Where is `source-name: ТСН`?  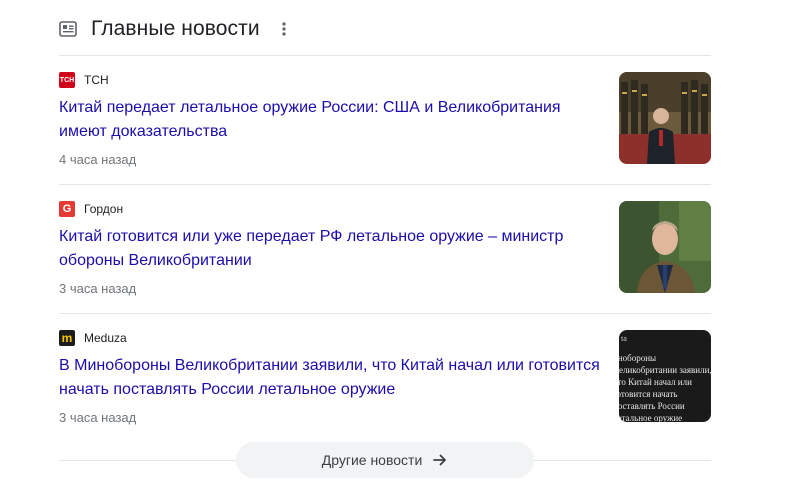 source-name: ТСН is located at coordinates (96, 80).